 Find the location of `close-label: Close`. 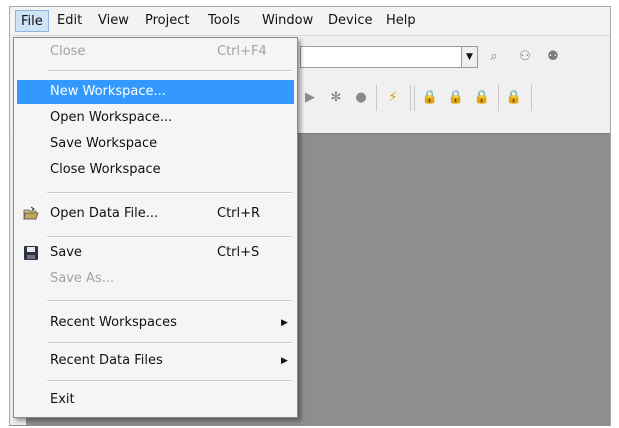

close-label: Close is located at coordinates (68, 51).